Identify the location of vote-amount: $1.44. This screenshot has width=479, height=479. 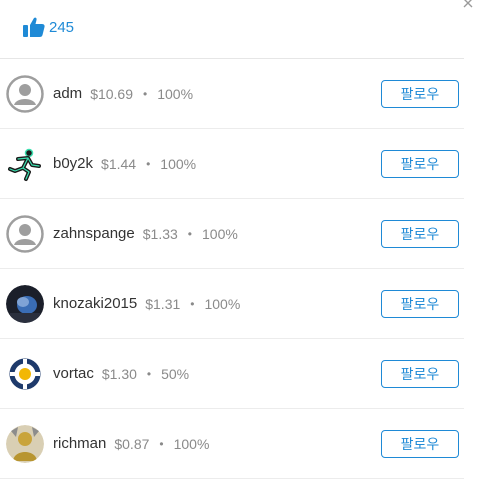
(119, 163).